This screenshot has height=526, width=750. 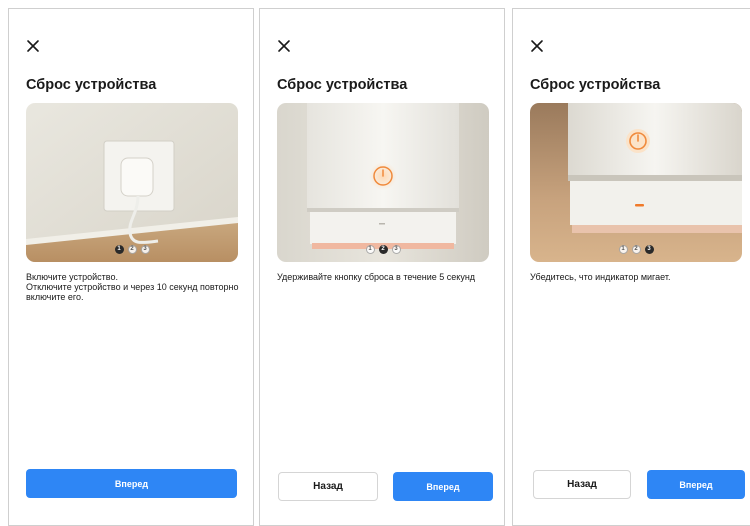 I want to click on description-line: Убедитесь, что индикатор мигает., so click(x=600, y=277).